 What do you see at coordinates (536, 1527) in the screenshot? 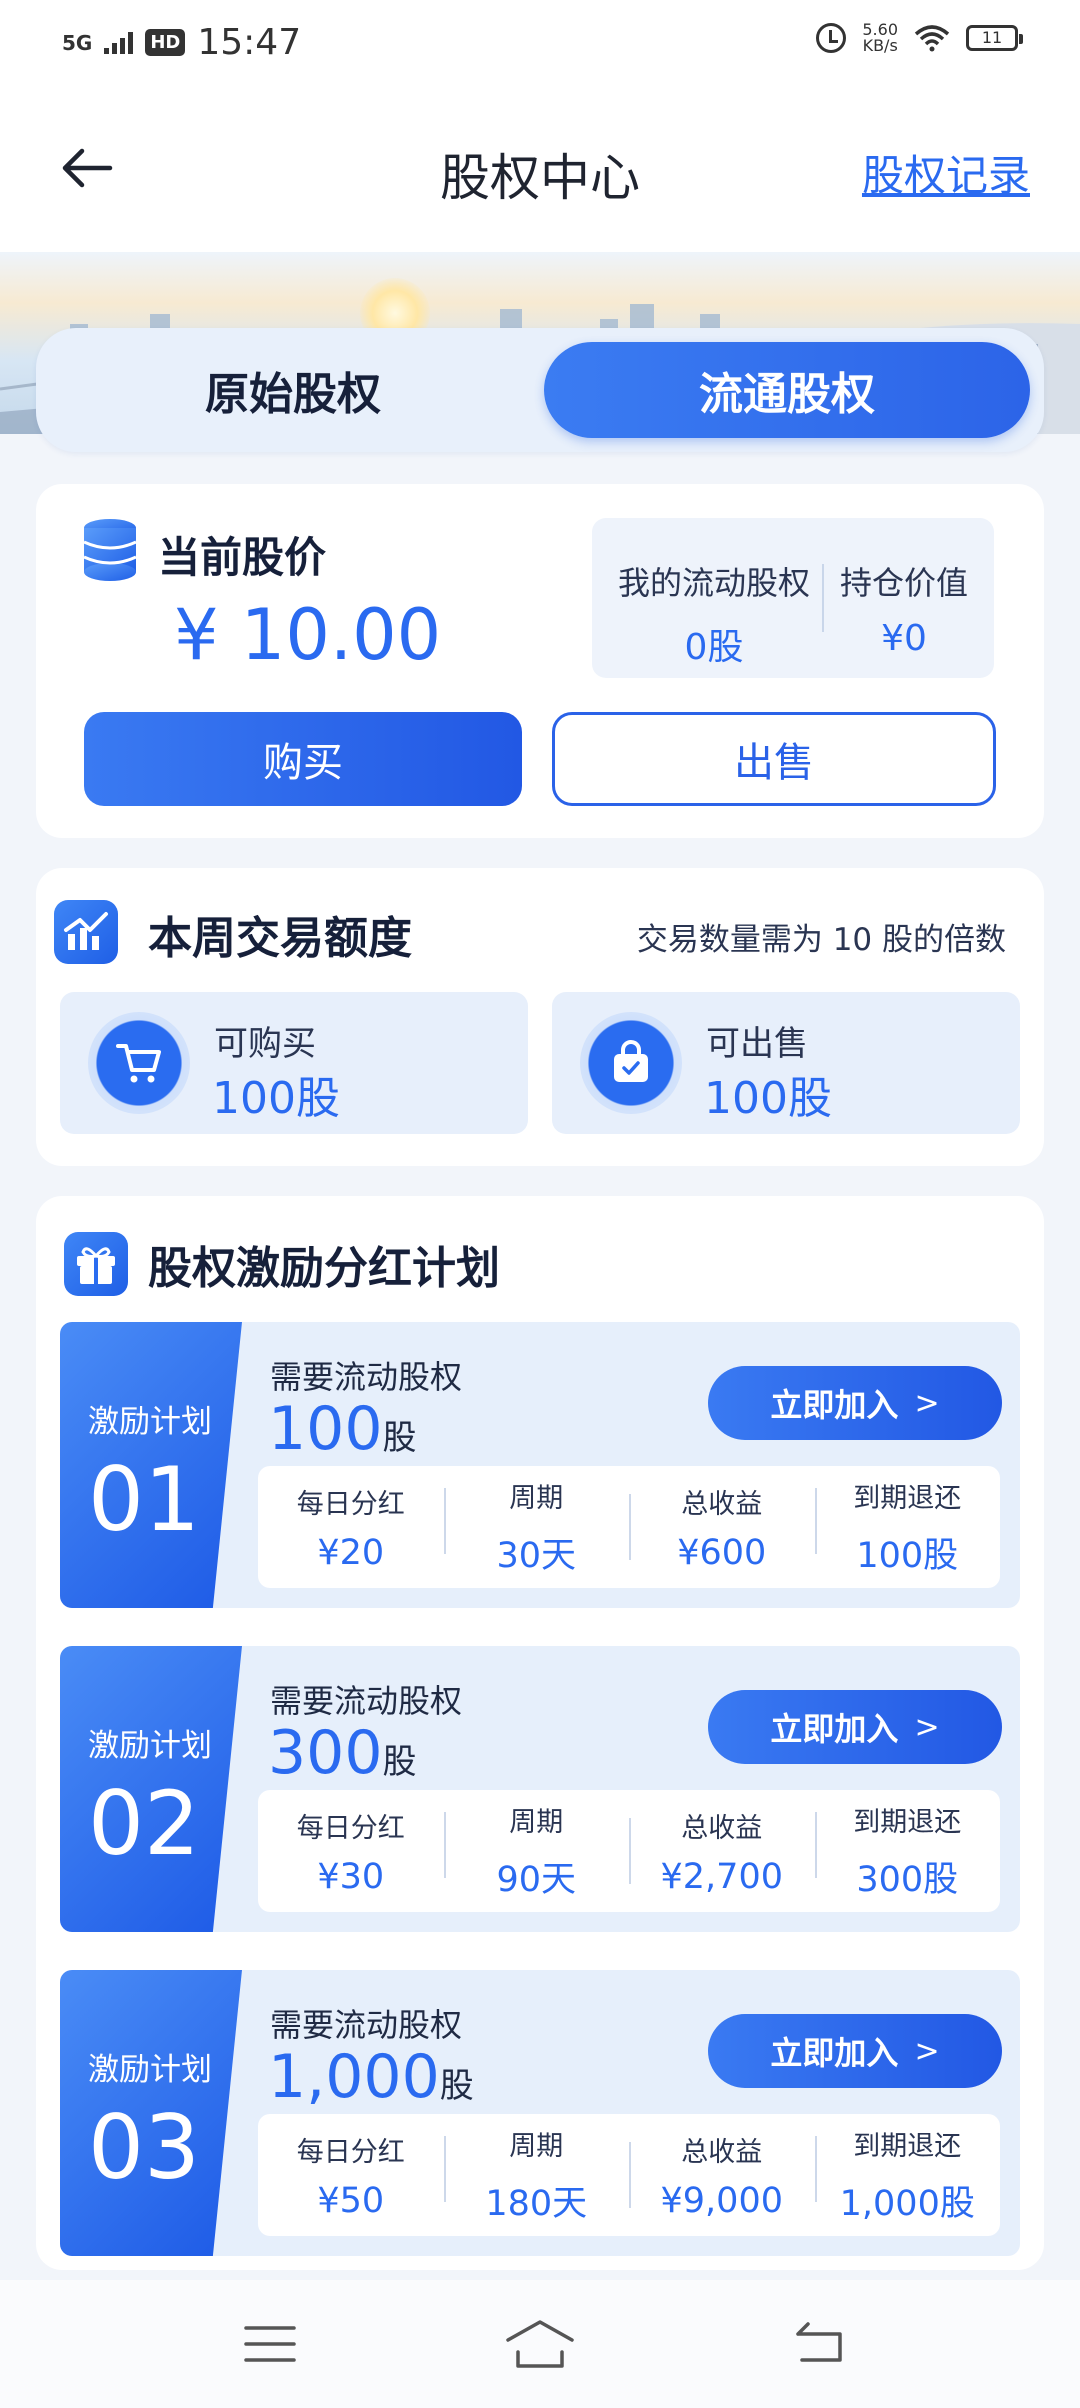
I see `stat-period: 周期 30天` at bounding box center [536, 1527].